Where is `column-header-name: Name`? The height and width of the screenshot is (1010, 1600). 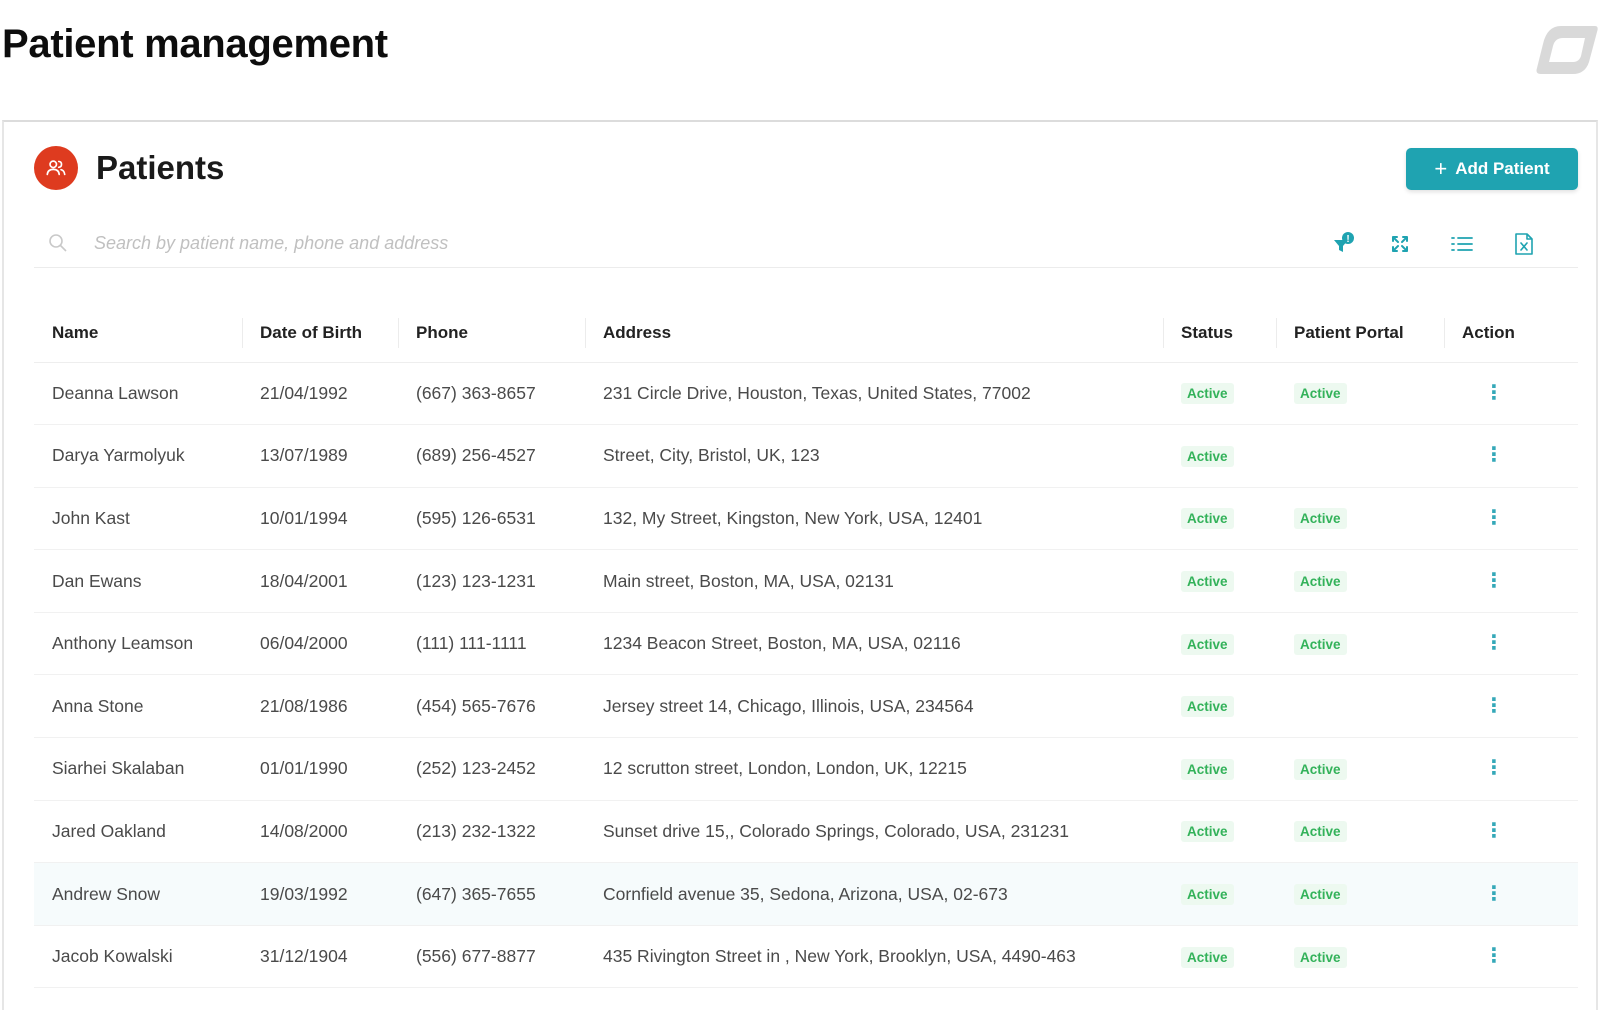
column-header-name: Name is located at coordinates (138, 333).